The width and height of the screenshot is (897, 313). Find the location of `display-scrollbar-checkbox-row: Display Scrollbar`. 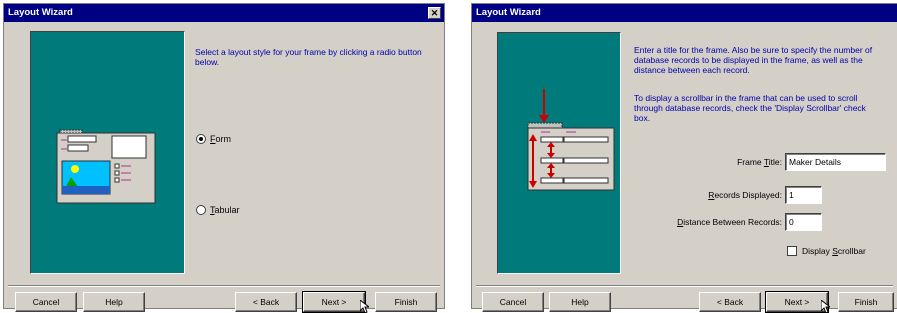

display-scrollbar-checkbox-row: Display Scrollbar is located at coordinates (826, 251).